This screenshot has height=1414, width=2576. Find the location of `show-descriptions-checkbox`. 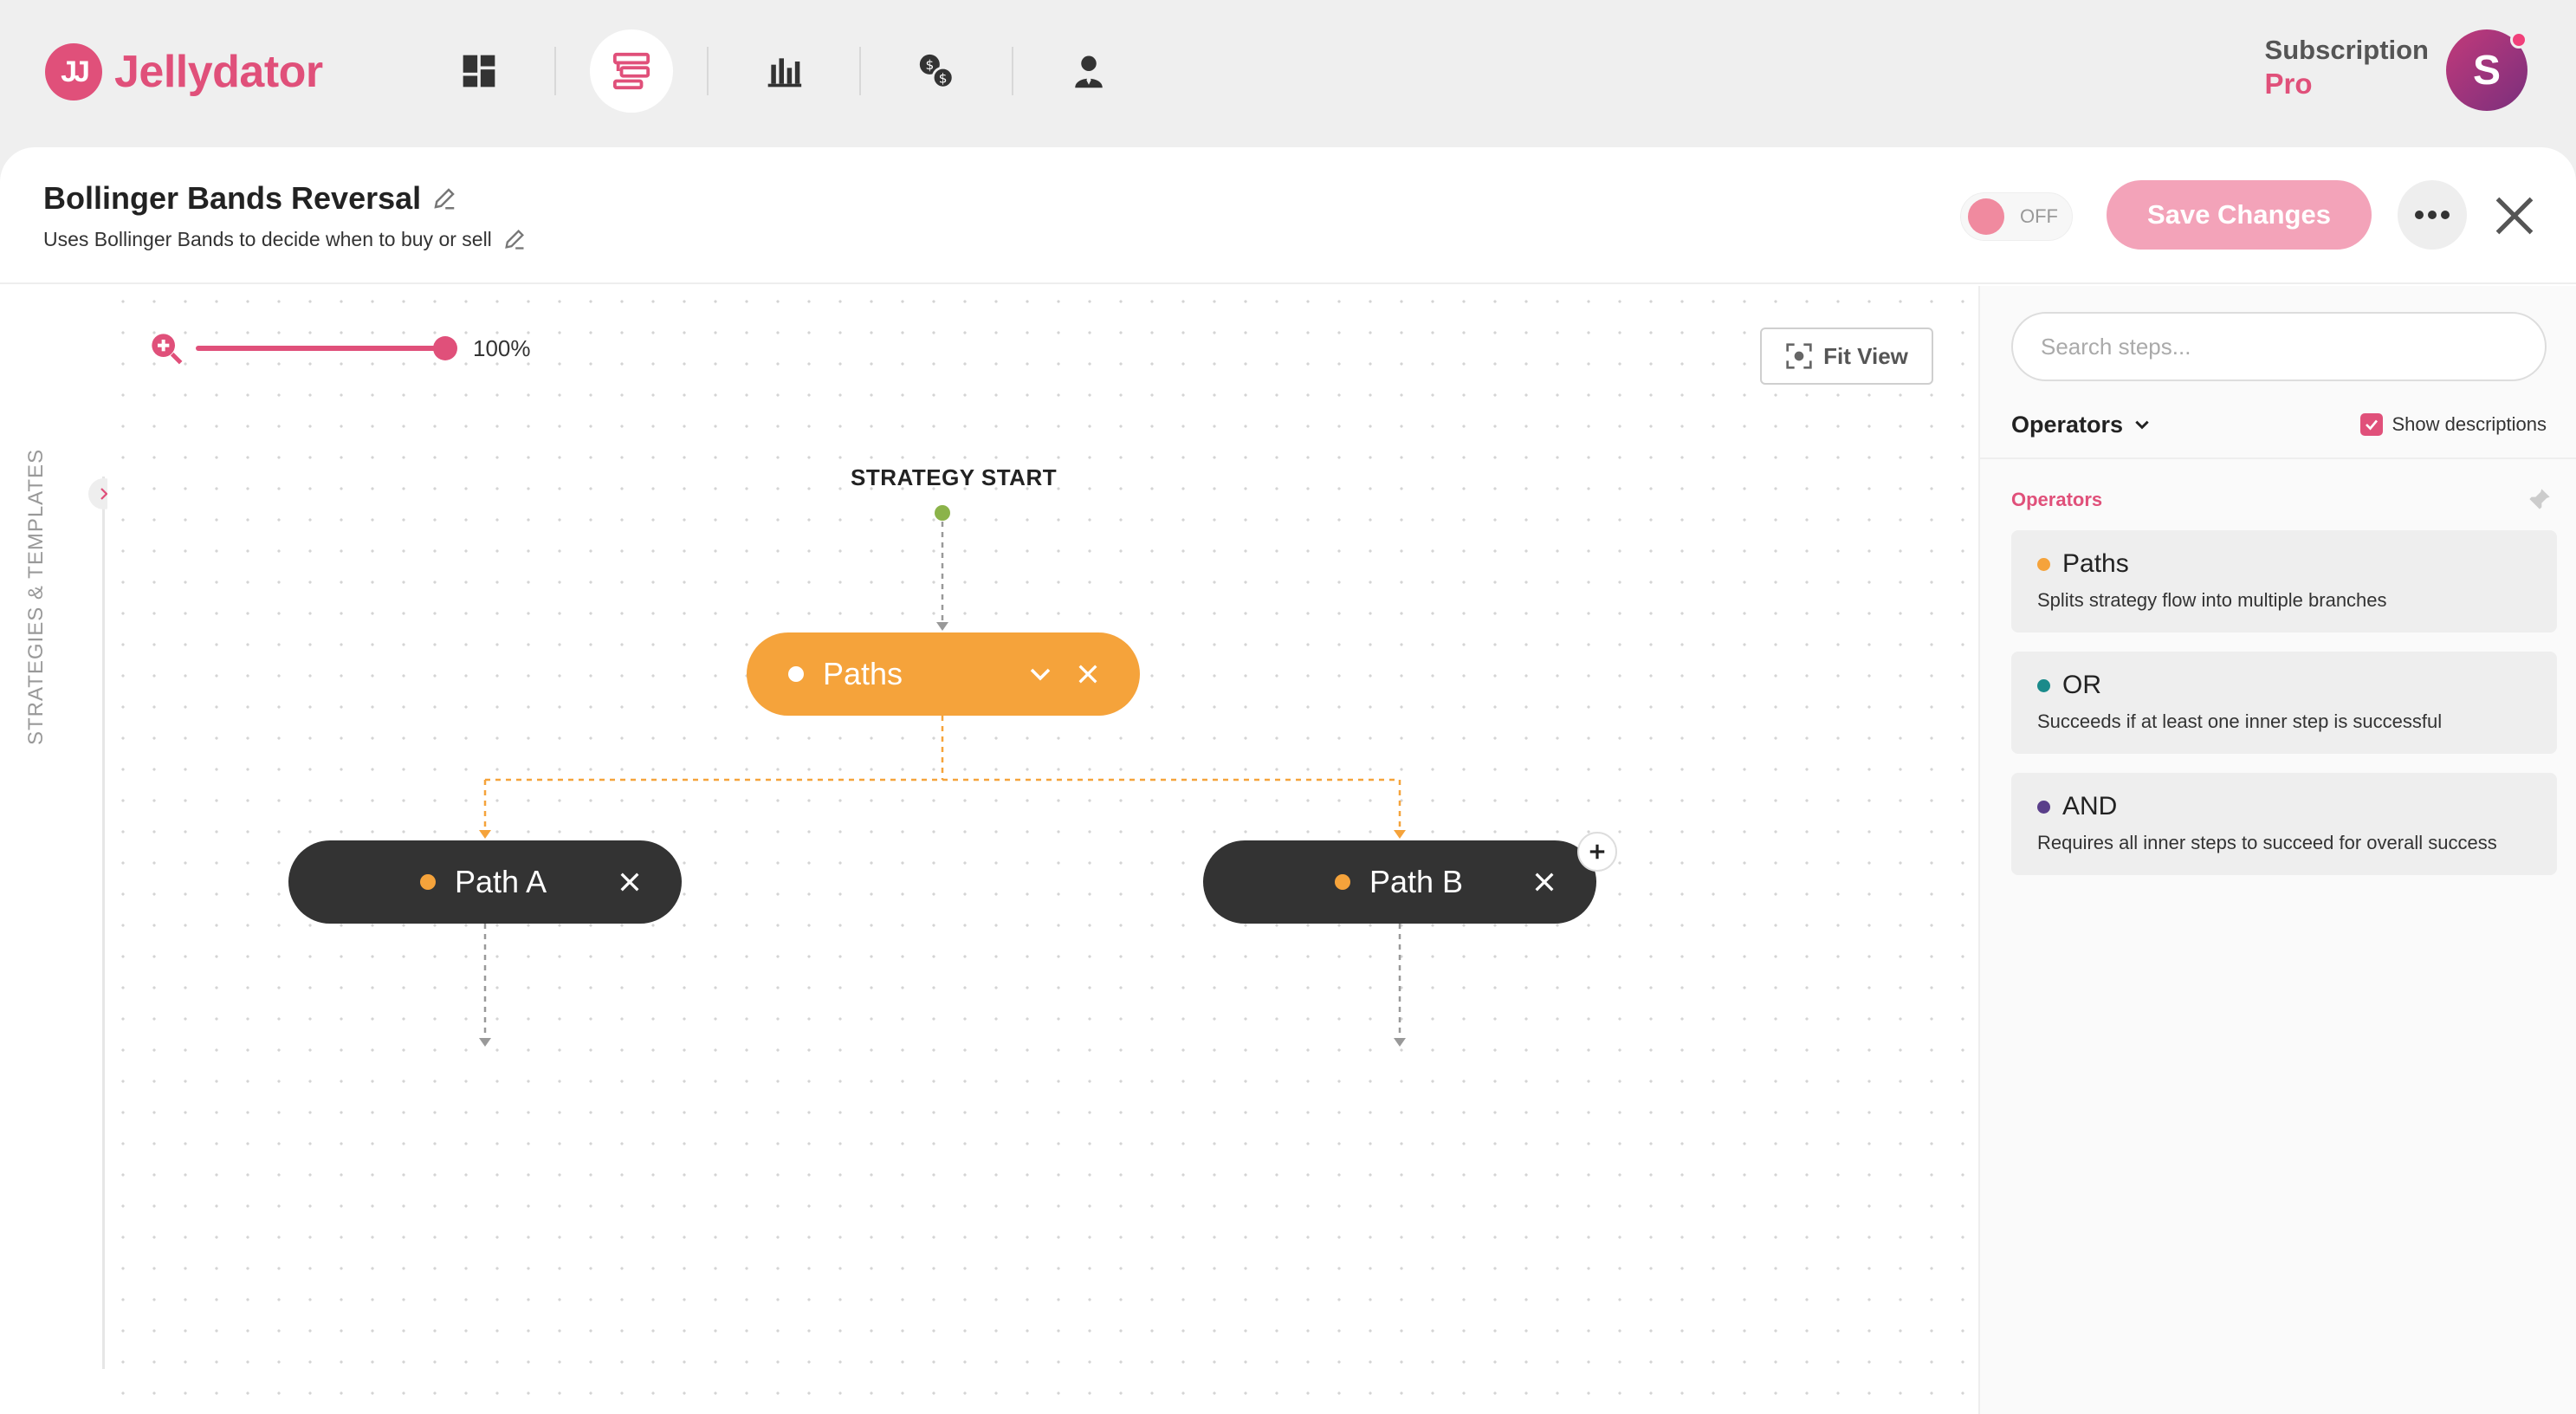

show-descriptions-checkbox is located at coordinates (2372, 425).